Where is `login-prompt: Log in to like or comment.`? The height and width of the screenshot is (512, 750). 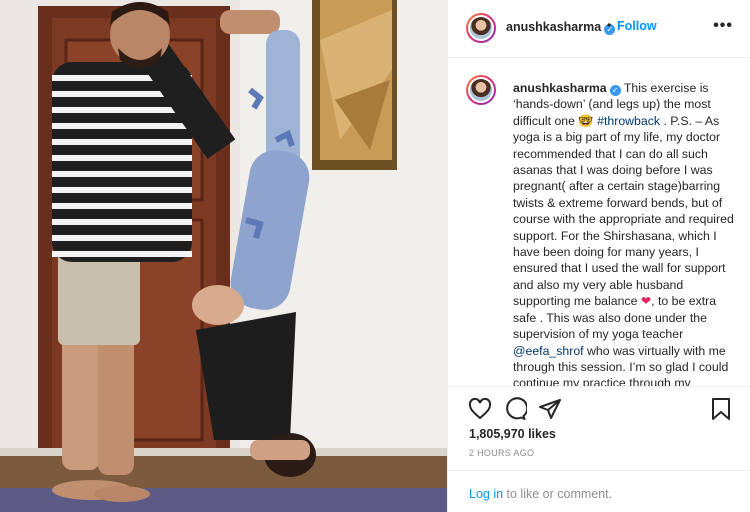 login-prompt: Log in to like or comment. is located at coordinates (599, 491).